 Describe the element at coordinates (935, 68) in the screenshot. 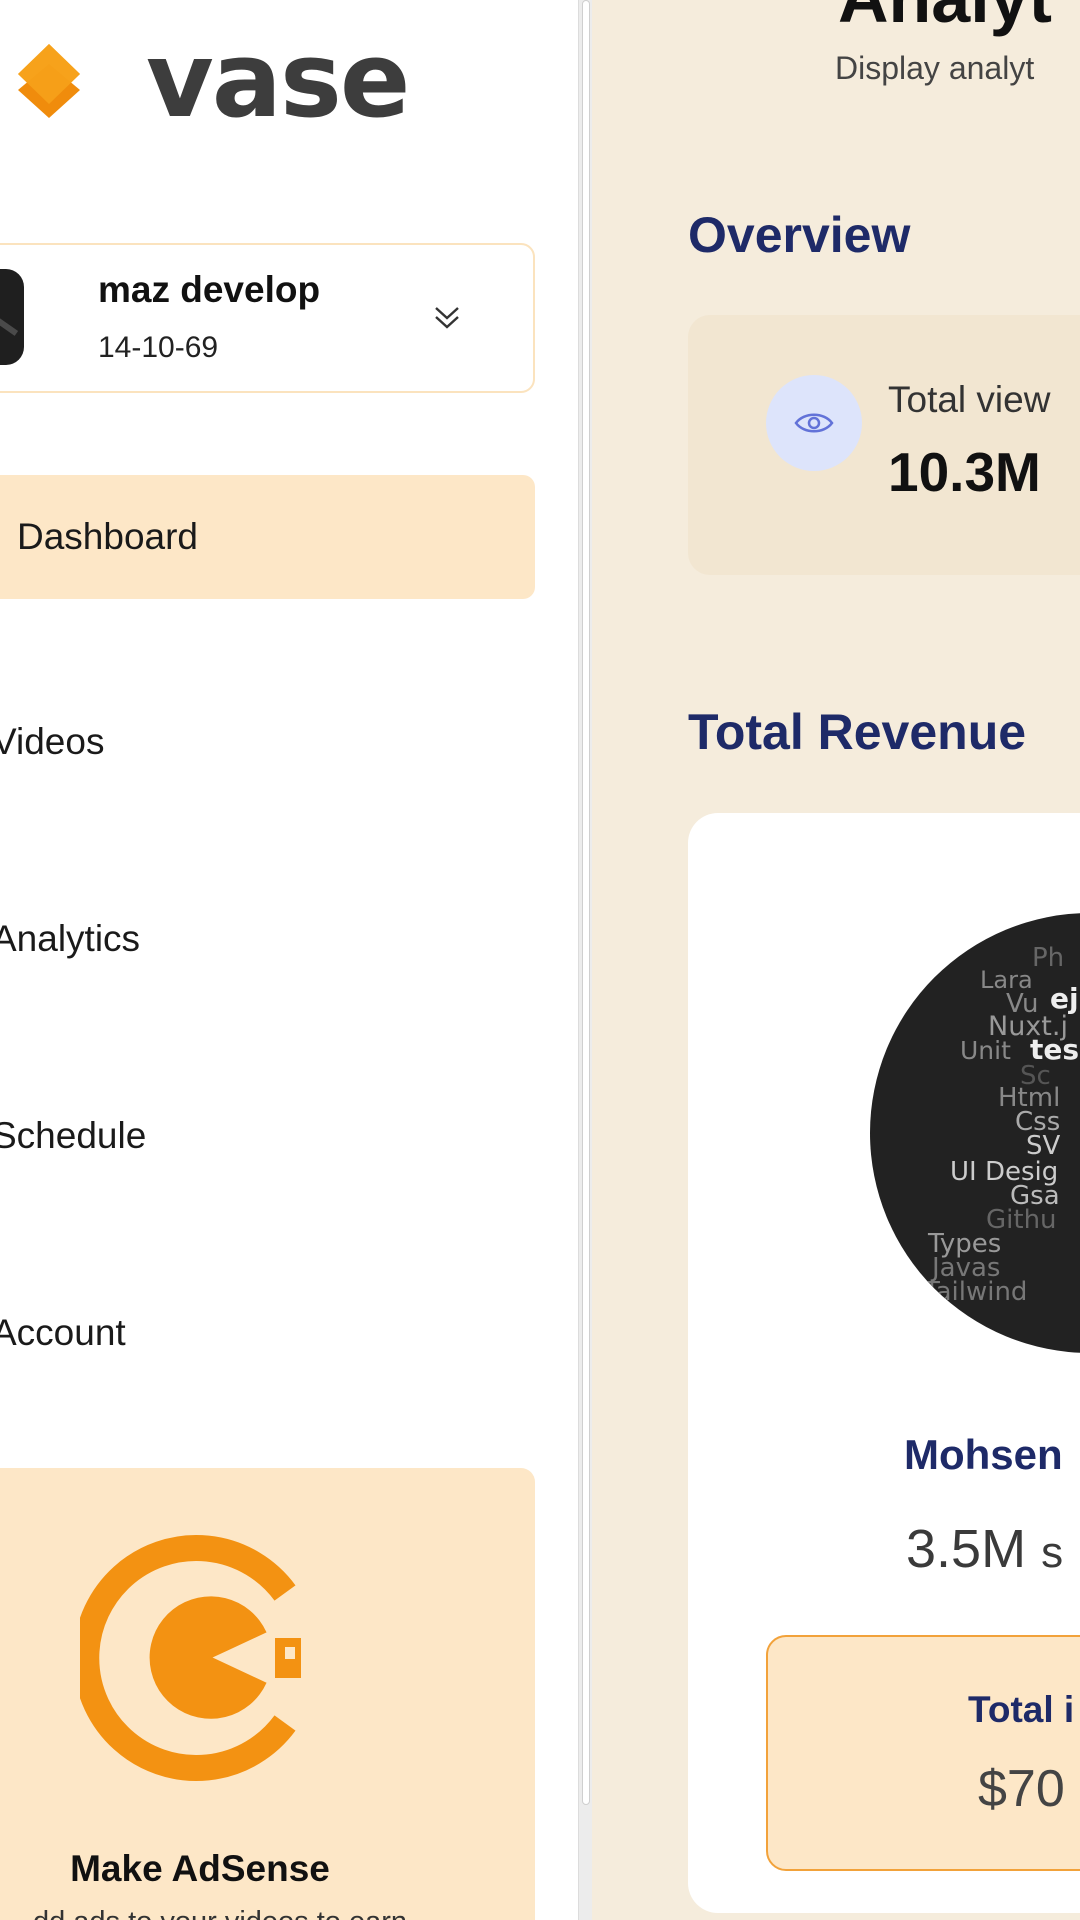

I see `page-subtitle: Display analyt` at that location.